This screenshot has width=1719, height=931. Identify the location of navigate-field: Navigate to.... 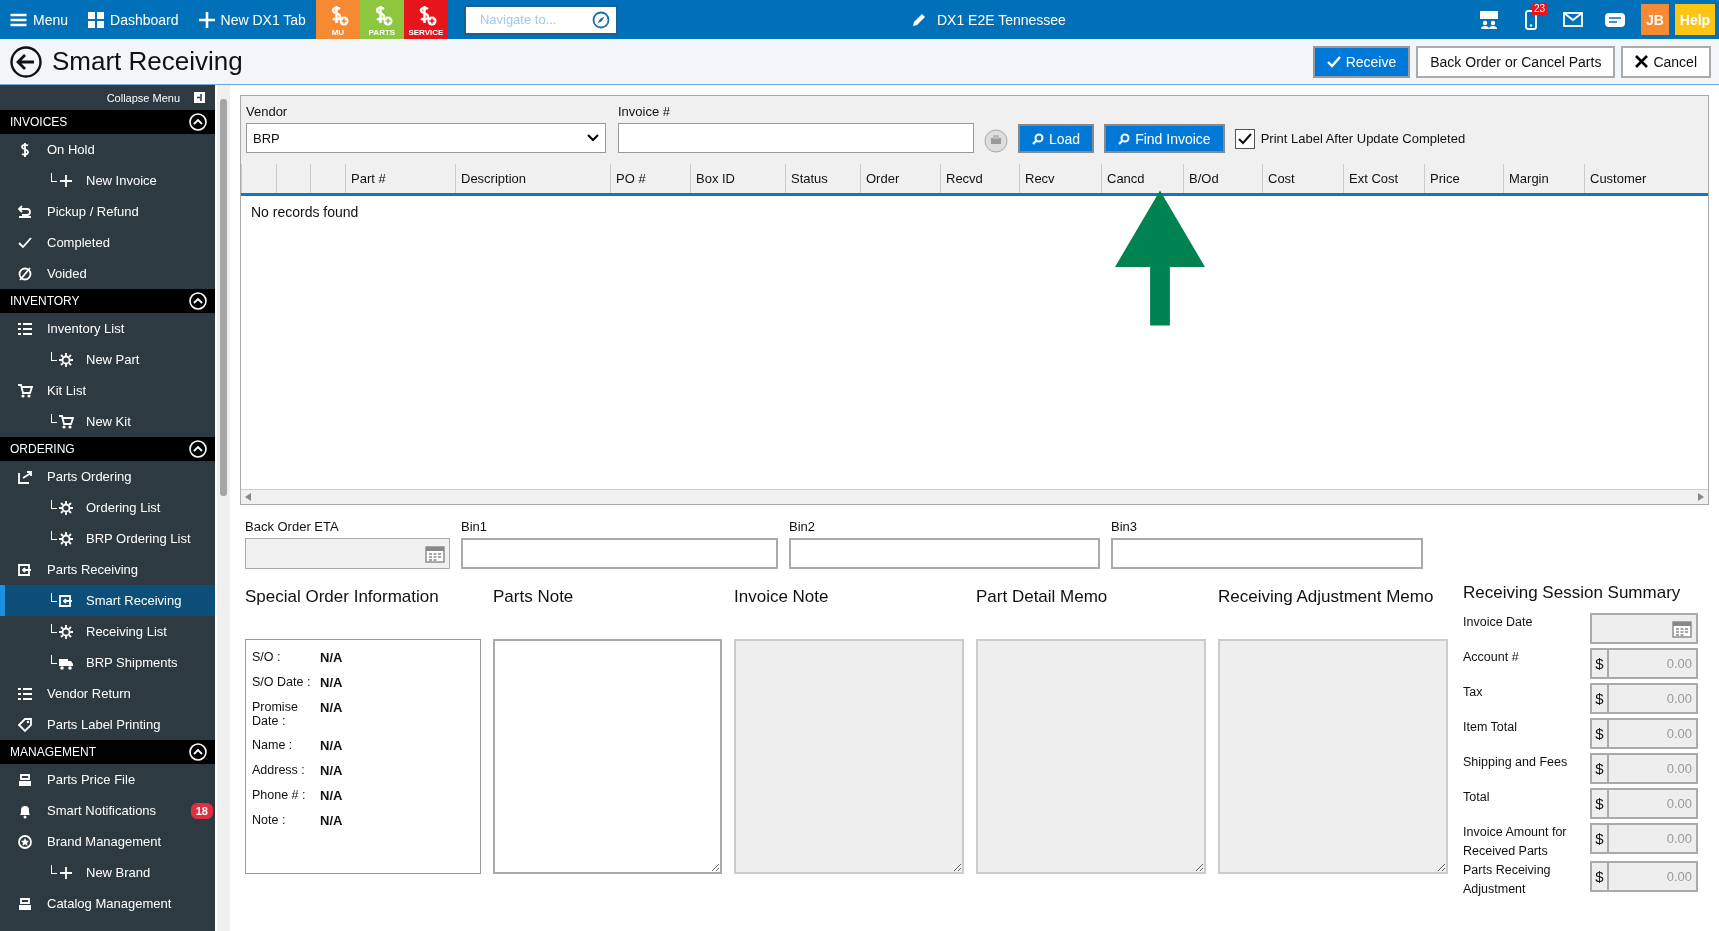
(540, 19).